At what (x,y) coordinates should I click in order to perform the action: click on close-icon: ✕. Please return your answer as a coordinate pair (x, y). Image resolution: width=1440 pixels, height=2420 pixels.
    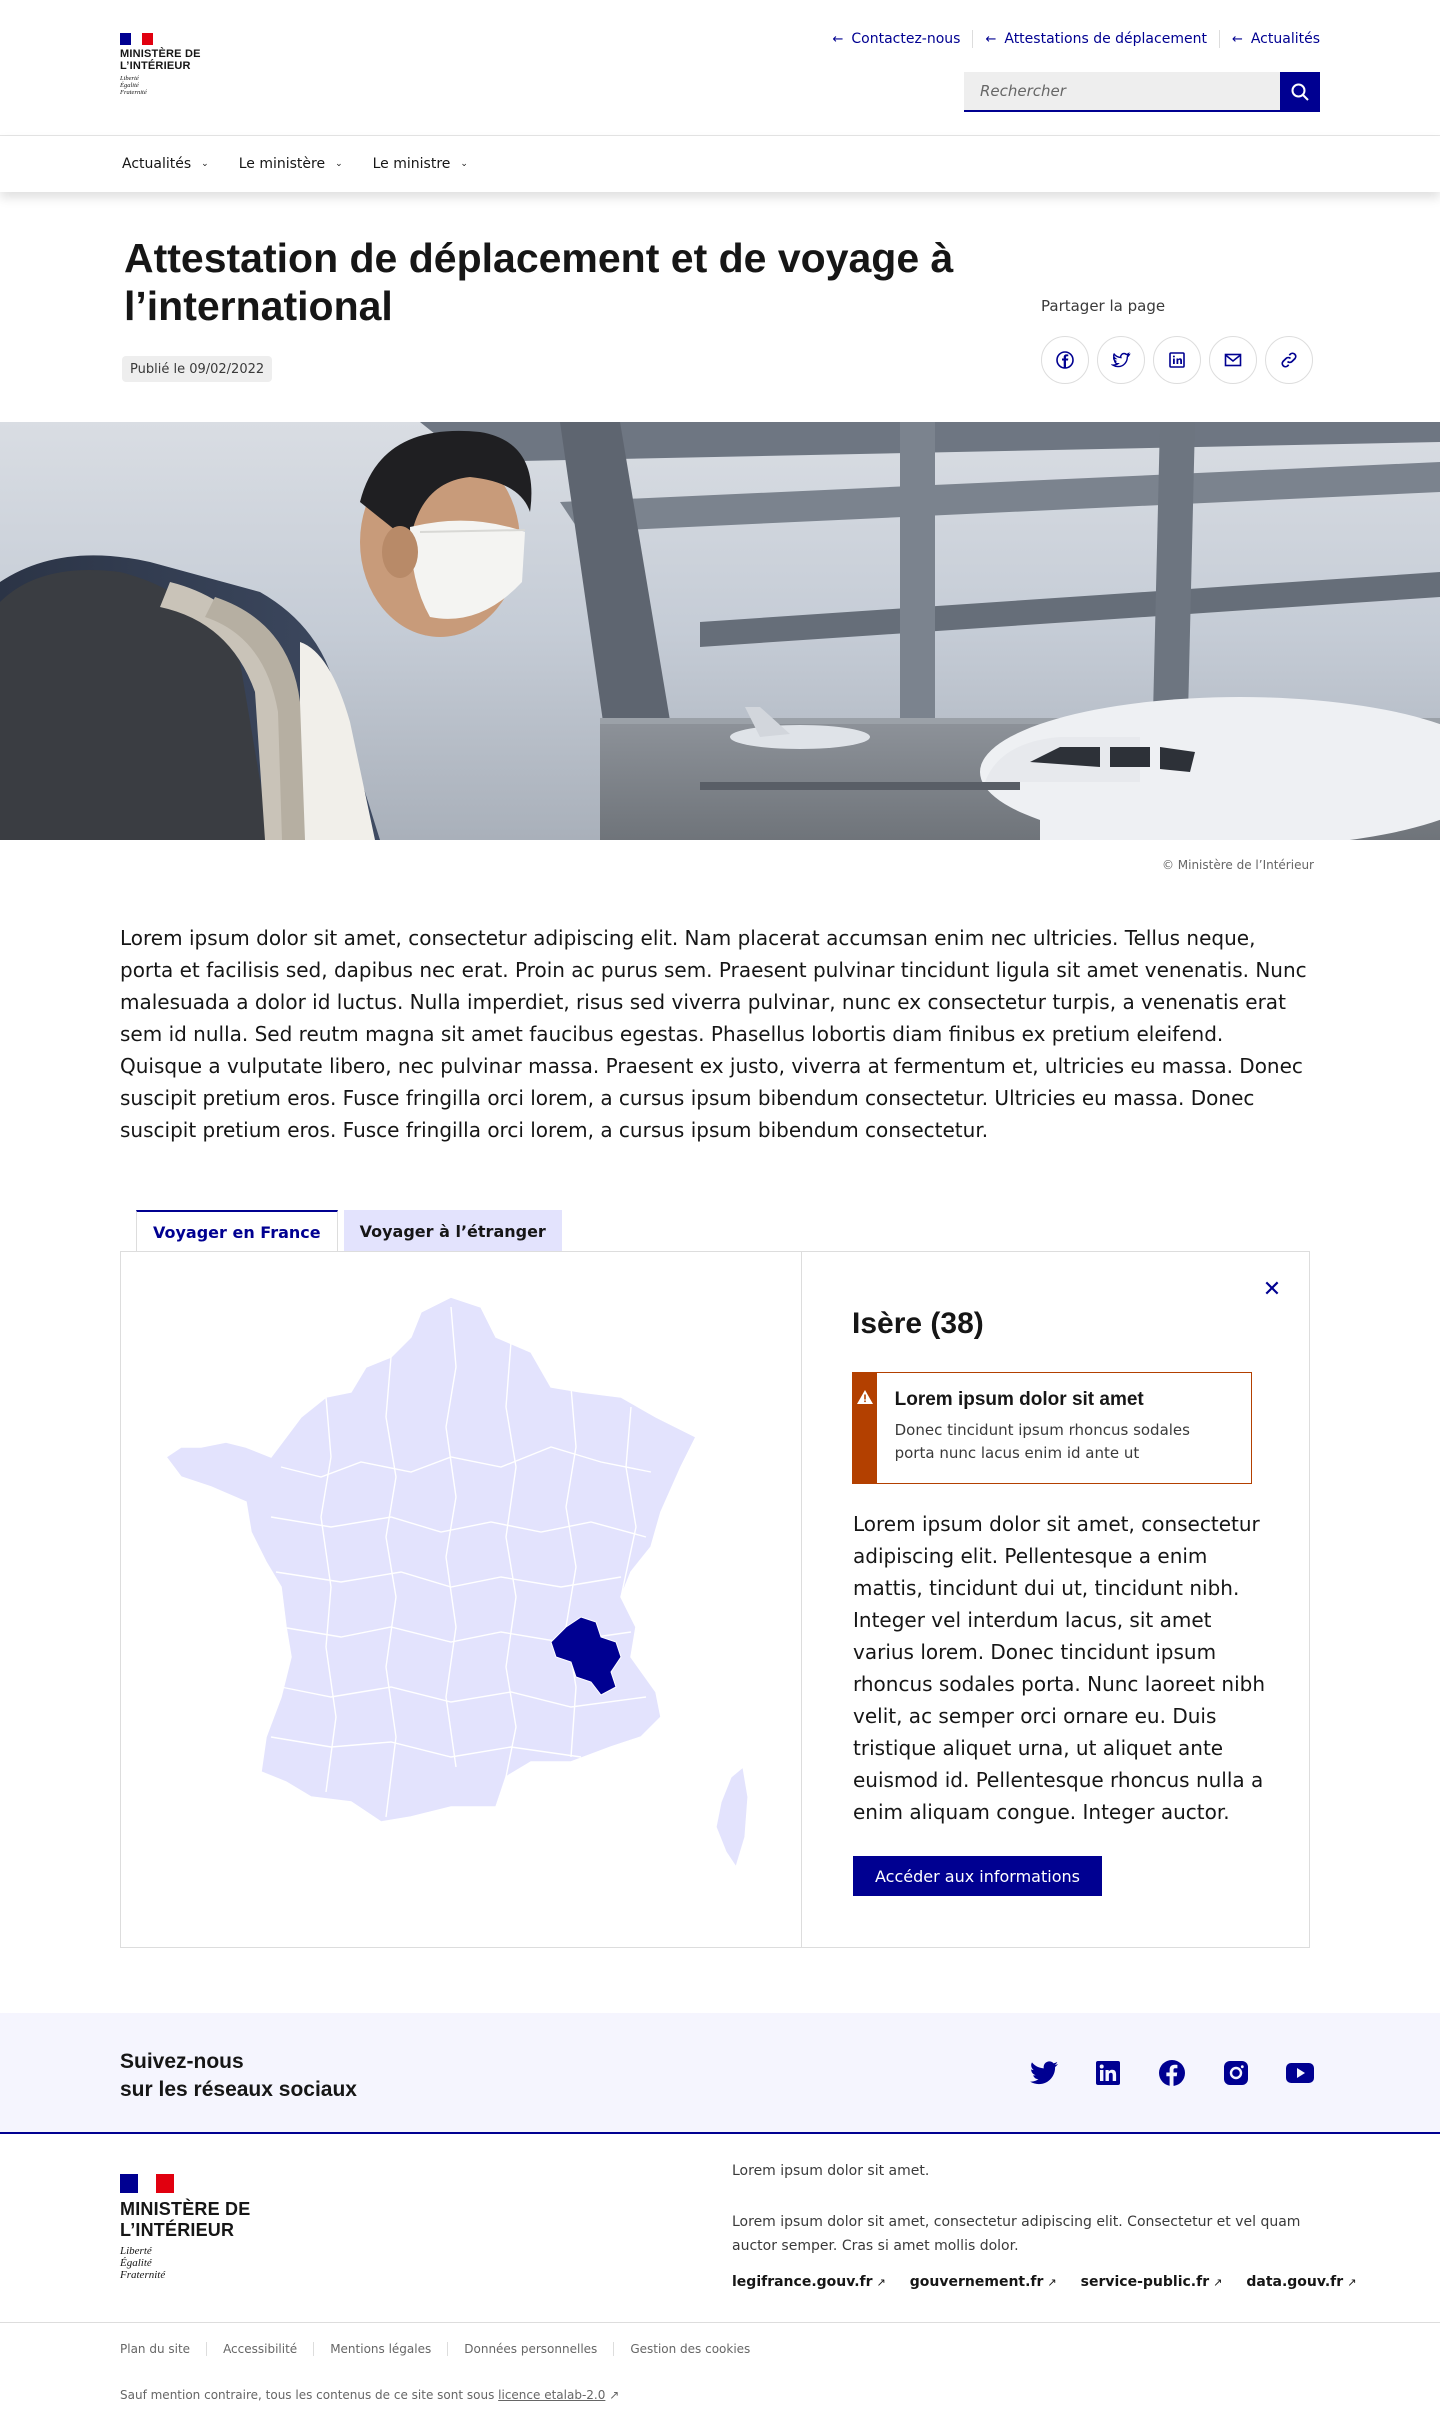
    Looking at the image, I should click on (1272, 1289).